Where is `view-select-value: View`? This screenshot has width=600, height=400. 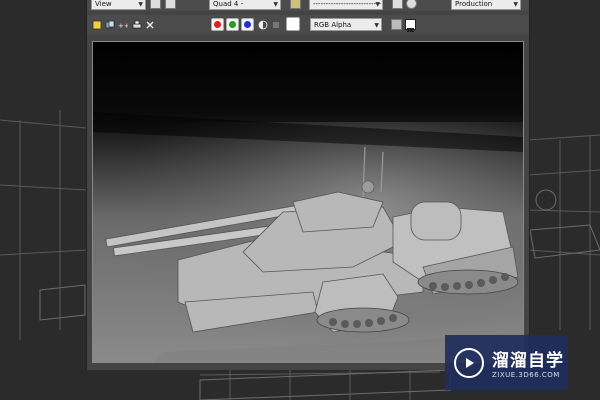
view-select-value: View is located at coordinates (103, 4).